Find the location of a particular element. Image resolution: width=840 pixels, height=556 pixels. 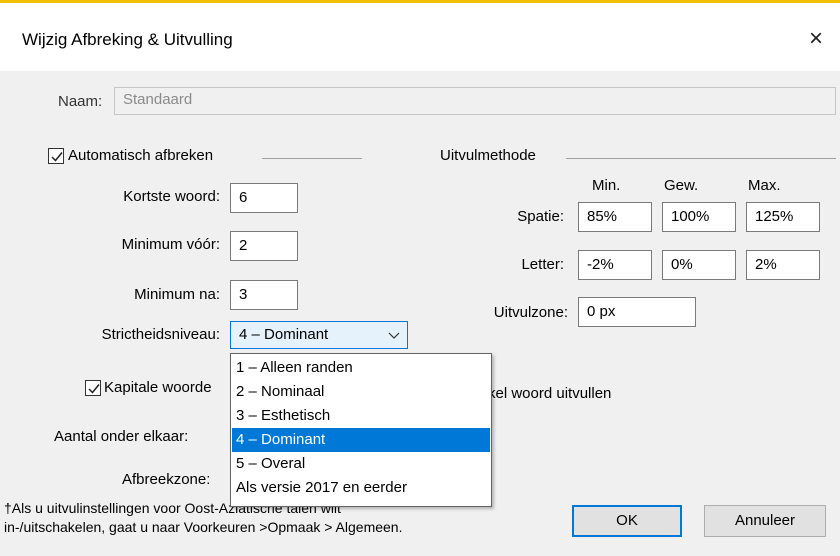

space-min-field: 85% is located at coordinates (615, 217).